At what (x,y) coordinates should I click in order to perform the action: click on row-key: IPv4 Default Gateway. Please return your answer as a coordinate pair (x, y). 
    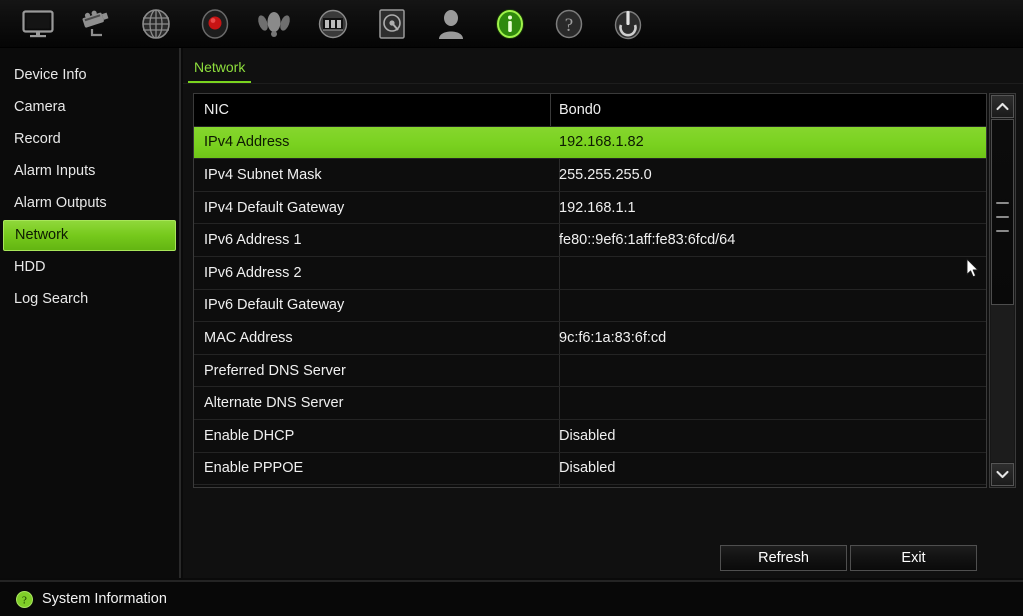
    Looking at the image, I should click on (274, 207).